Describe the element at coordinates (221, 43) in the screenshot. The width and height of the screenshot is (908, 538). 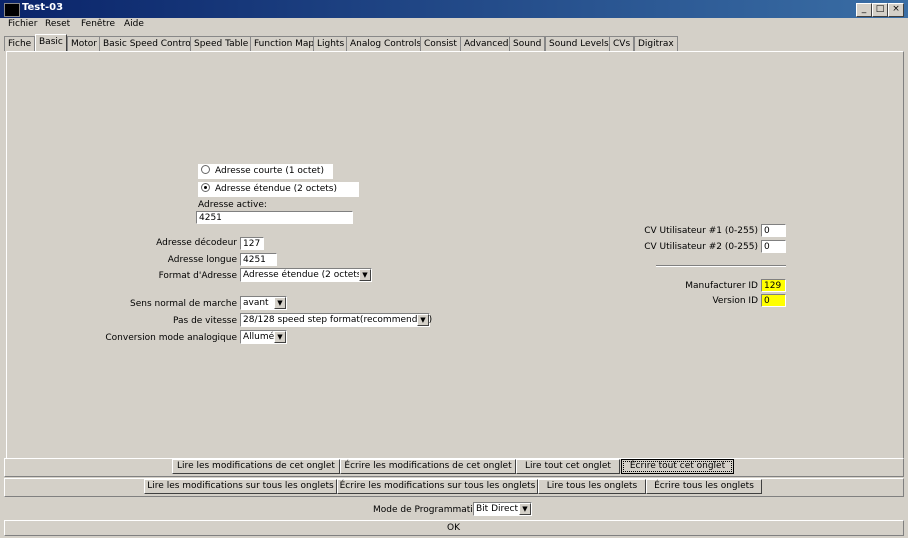
I see `tab-speed-table: Speed Table` at that location.